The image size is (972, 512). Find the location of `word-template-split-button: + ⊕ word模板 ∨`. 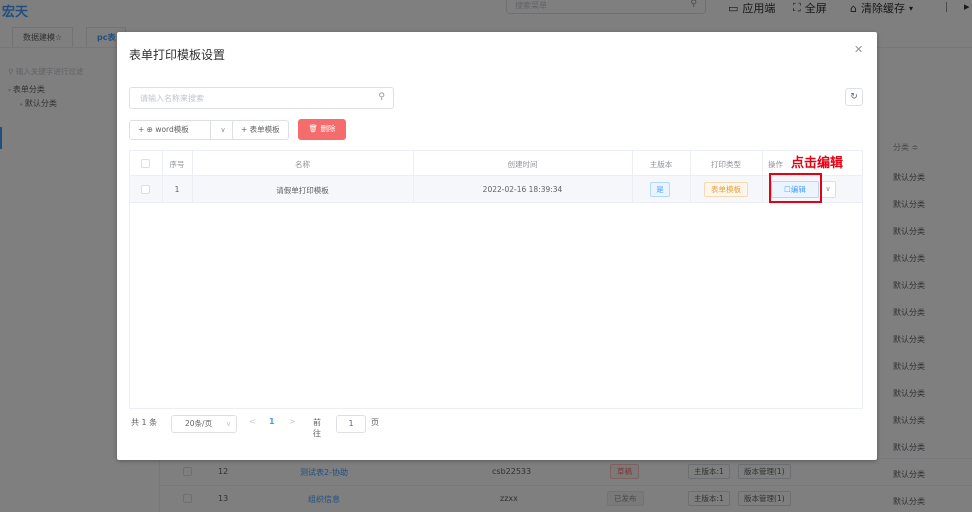

word-template-split-button: + ⊕ word模板 ∨ is located at coordinates (182, 130).